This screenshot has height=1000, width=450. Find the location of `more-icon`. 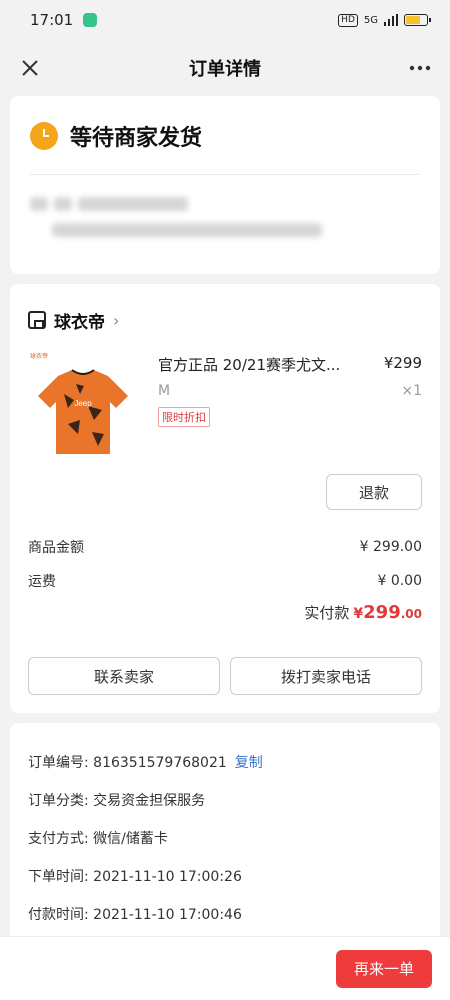

more-icon is located at coordinates (420, 68).